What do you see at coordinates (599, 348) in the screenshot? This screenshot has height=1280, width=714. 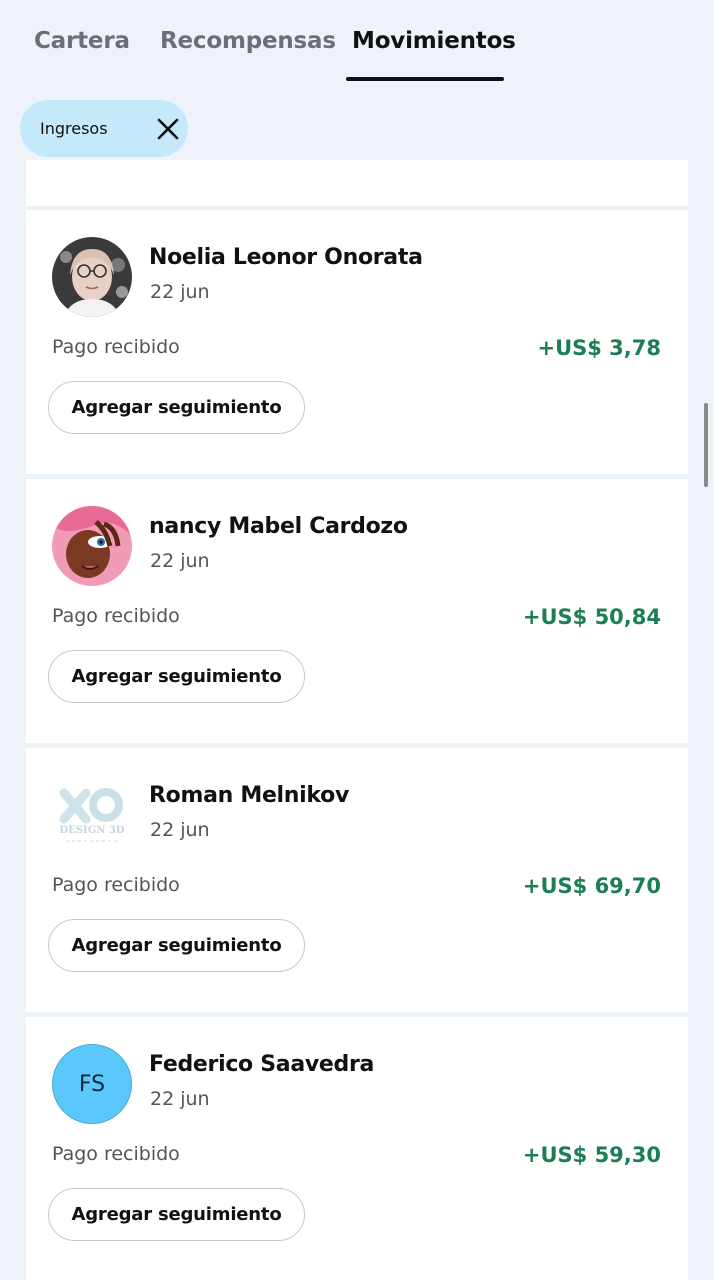 I see `transaction-amount: +US$ 3,78` at bounding box center [599, 348].